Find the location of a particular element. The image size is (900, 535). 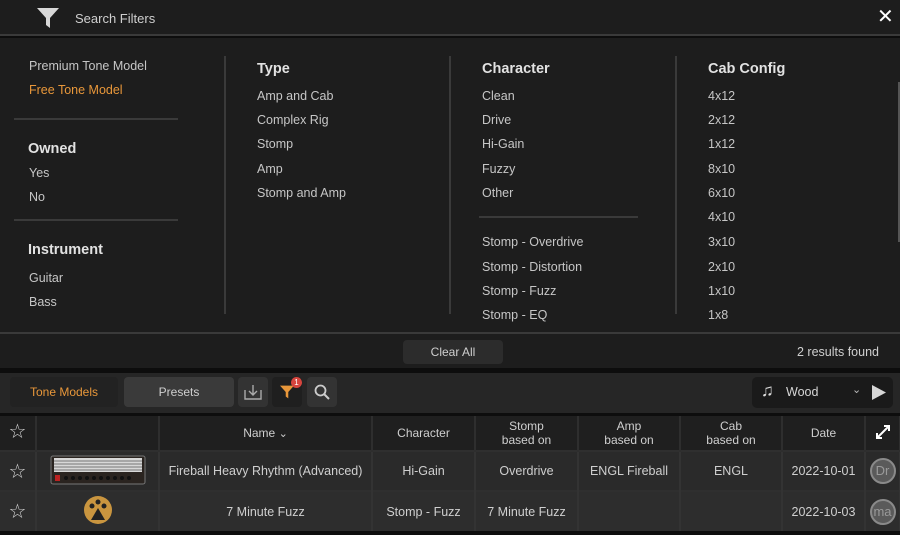

avatar: ma is located at coordinates (882, 511).